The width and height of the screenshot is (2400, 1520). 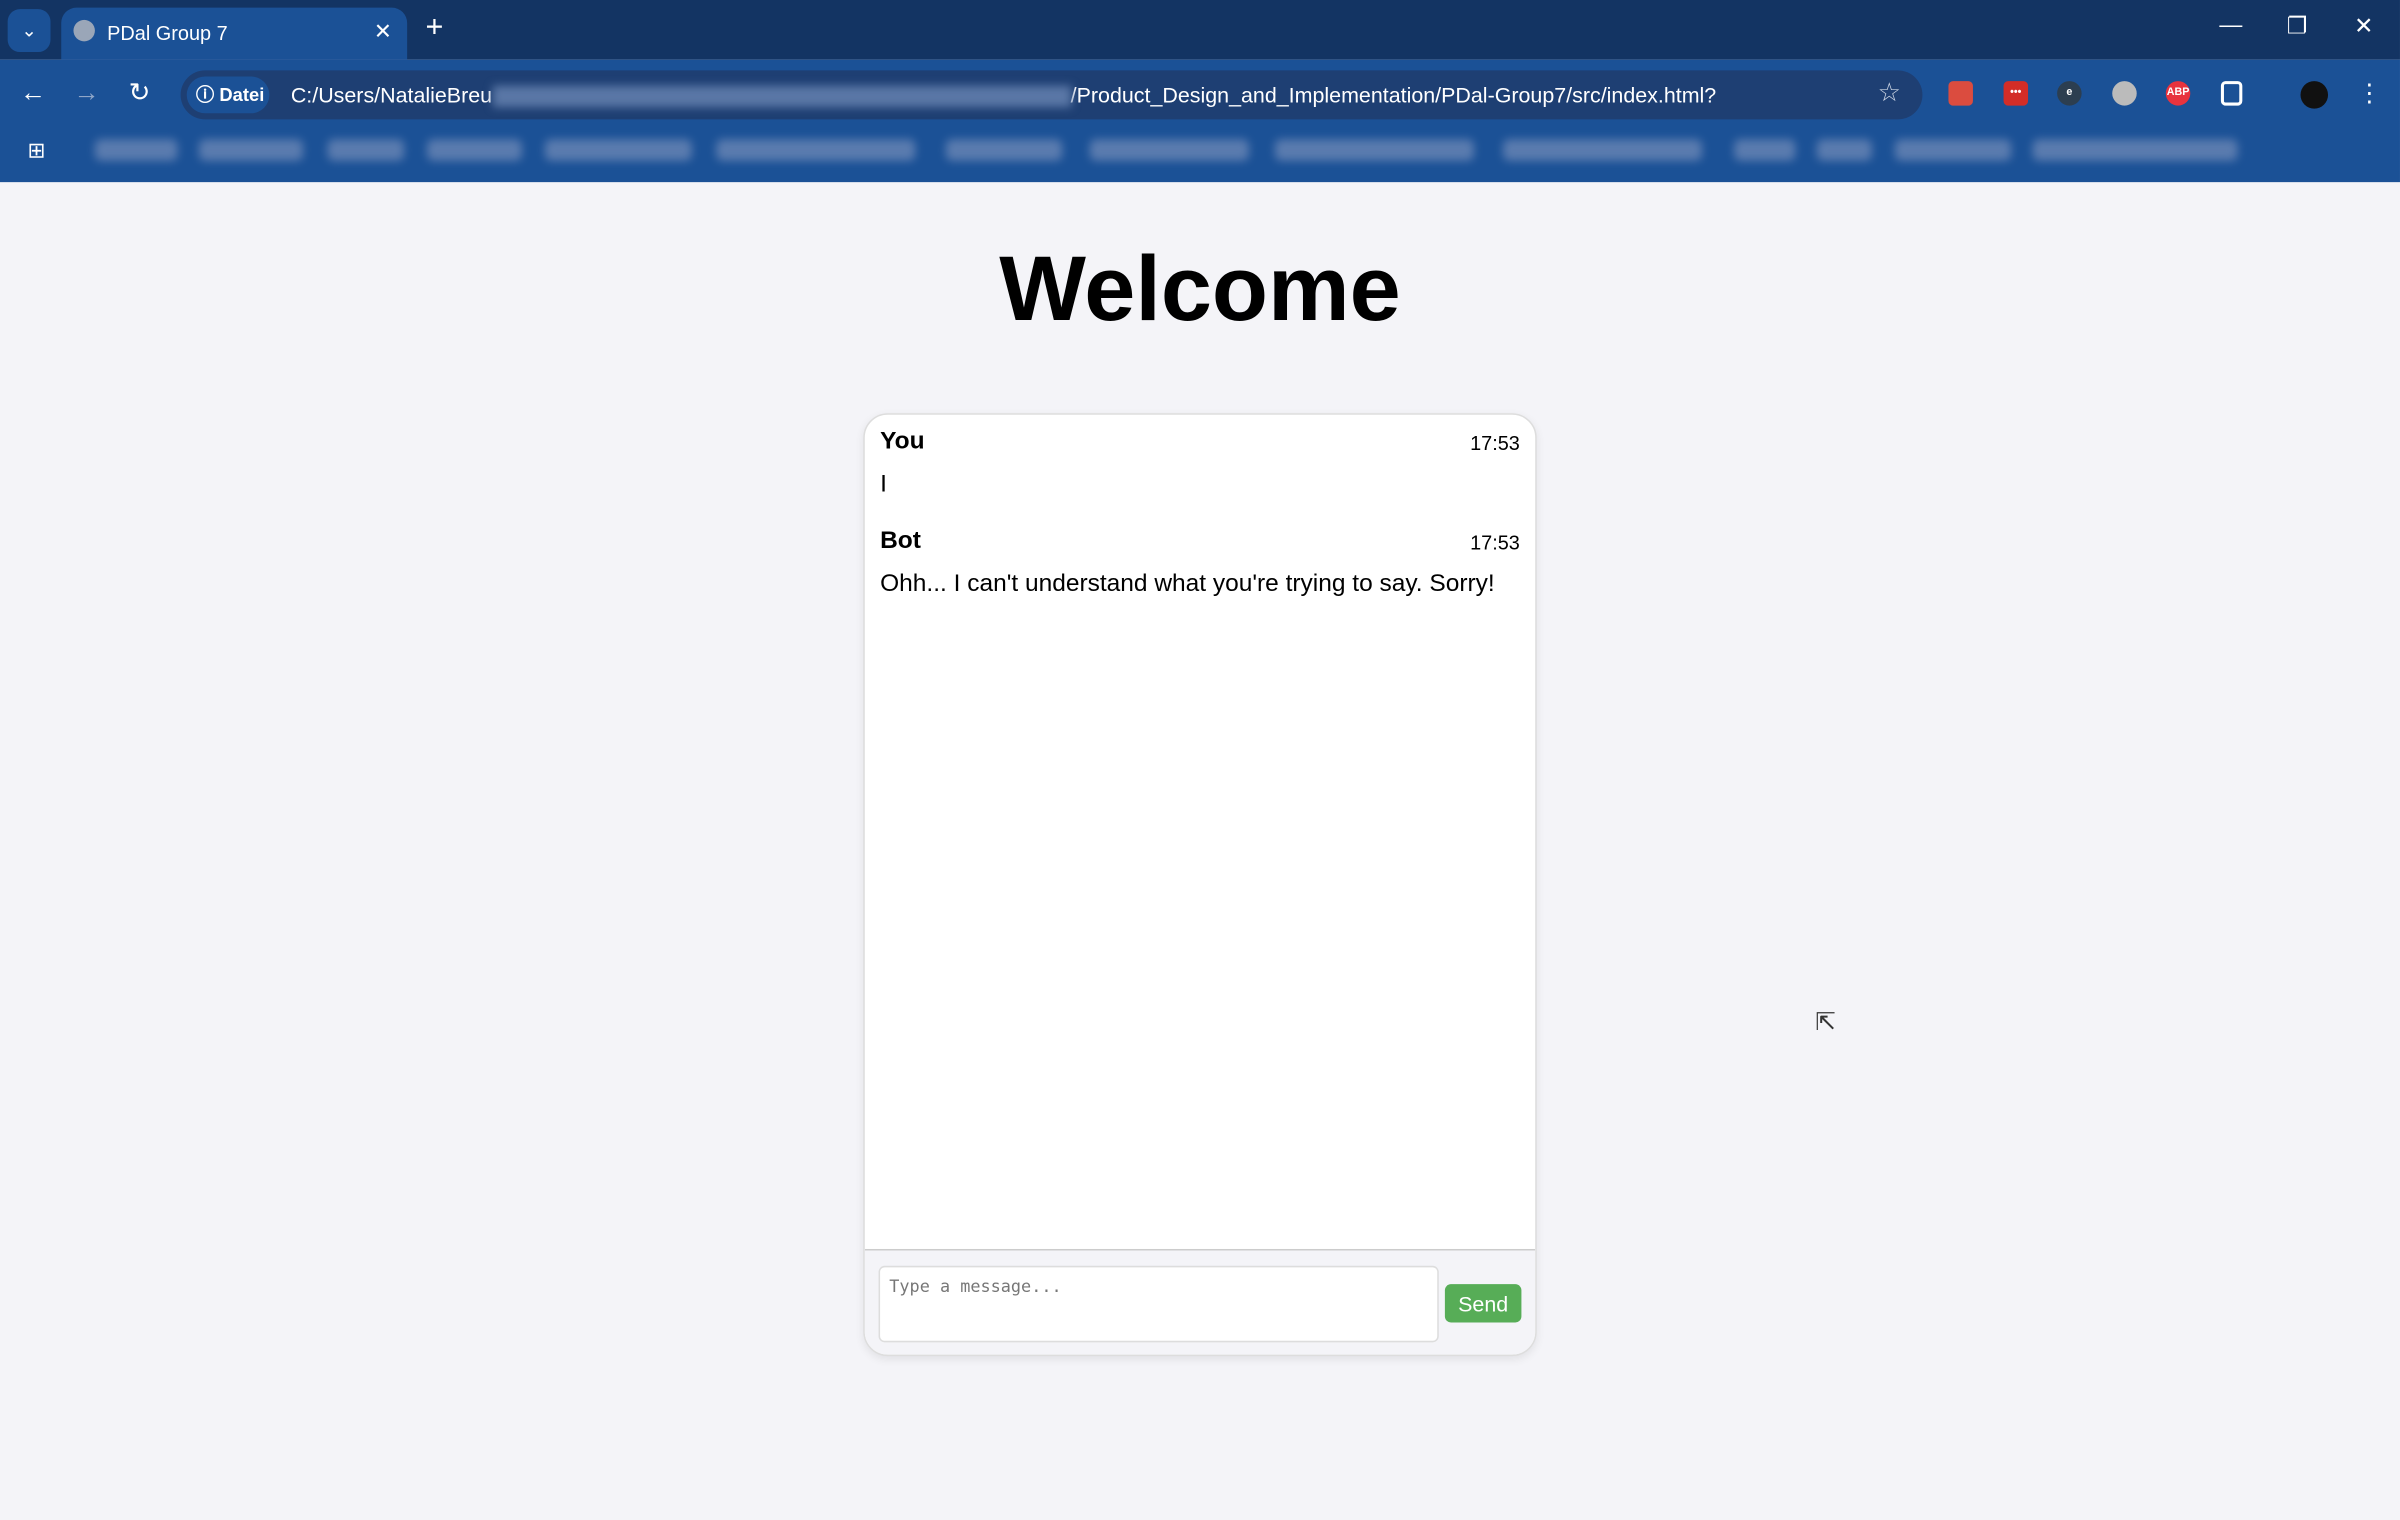 What do you see at coordinates (2314, 95) in the screenshot?
I see `profile-avatar` at bounding box center [2314, 95].